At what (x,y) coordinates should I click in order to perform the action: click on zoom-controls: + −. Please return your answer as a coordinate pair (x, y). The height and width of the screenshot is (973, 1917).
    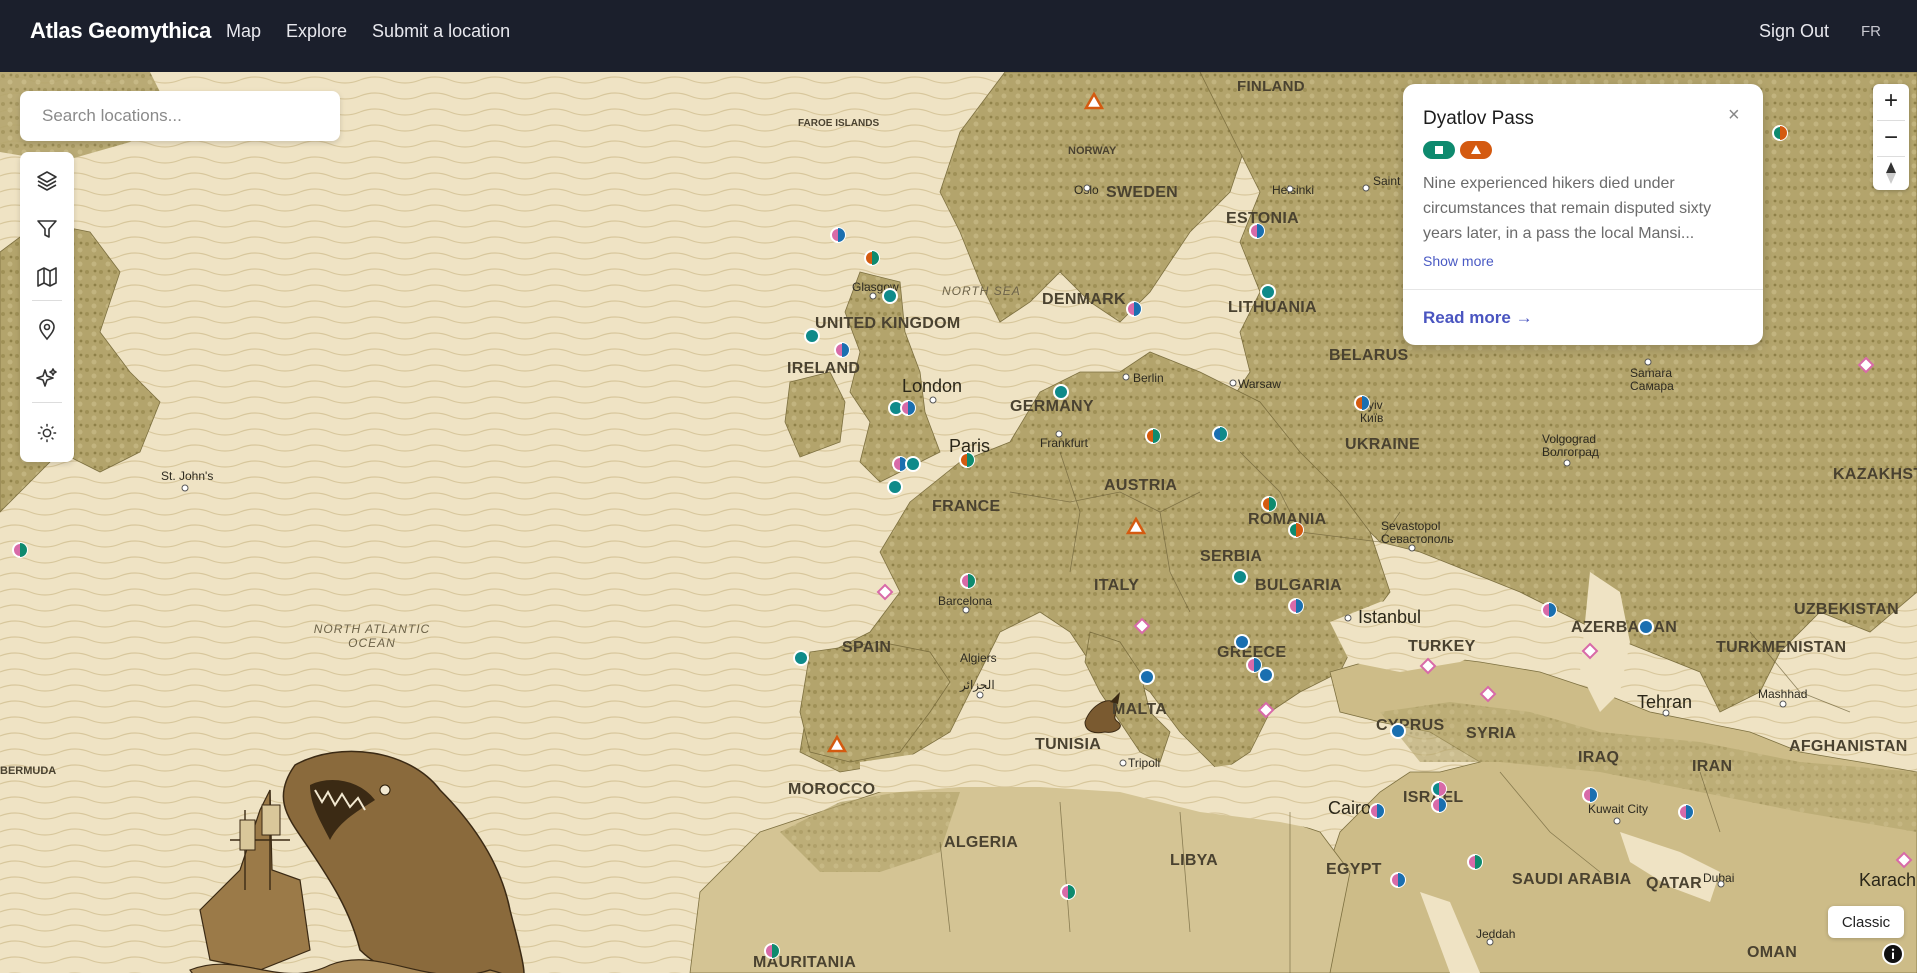
    Looking at the image, I should click on (1891, 137).